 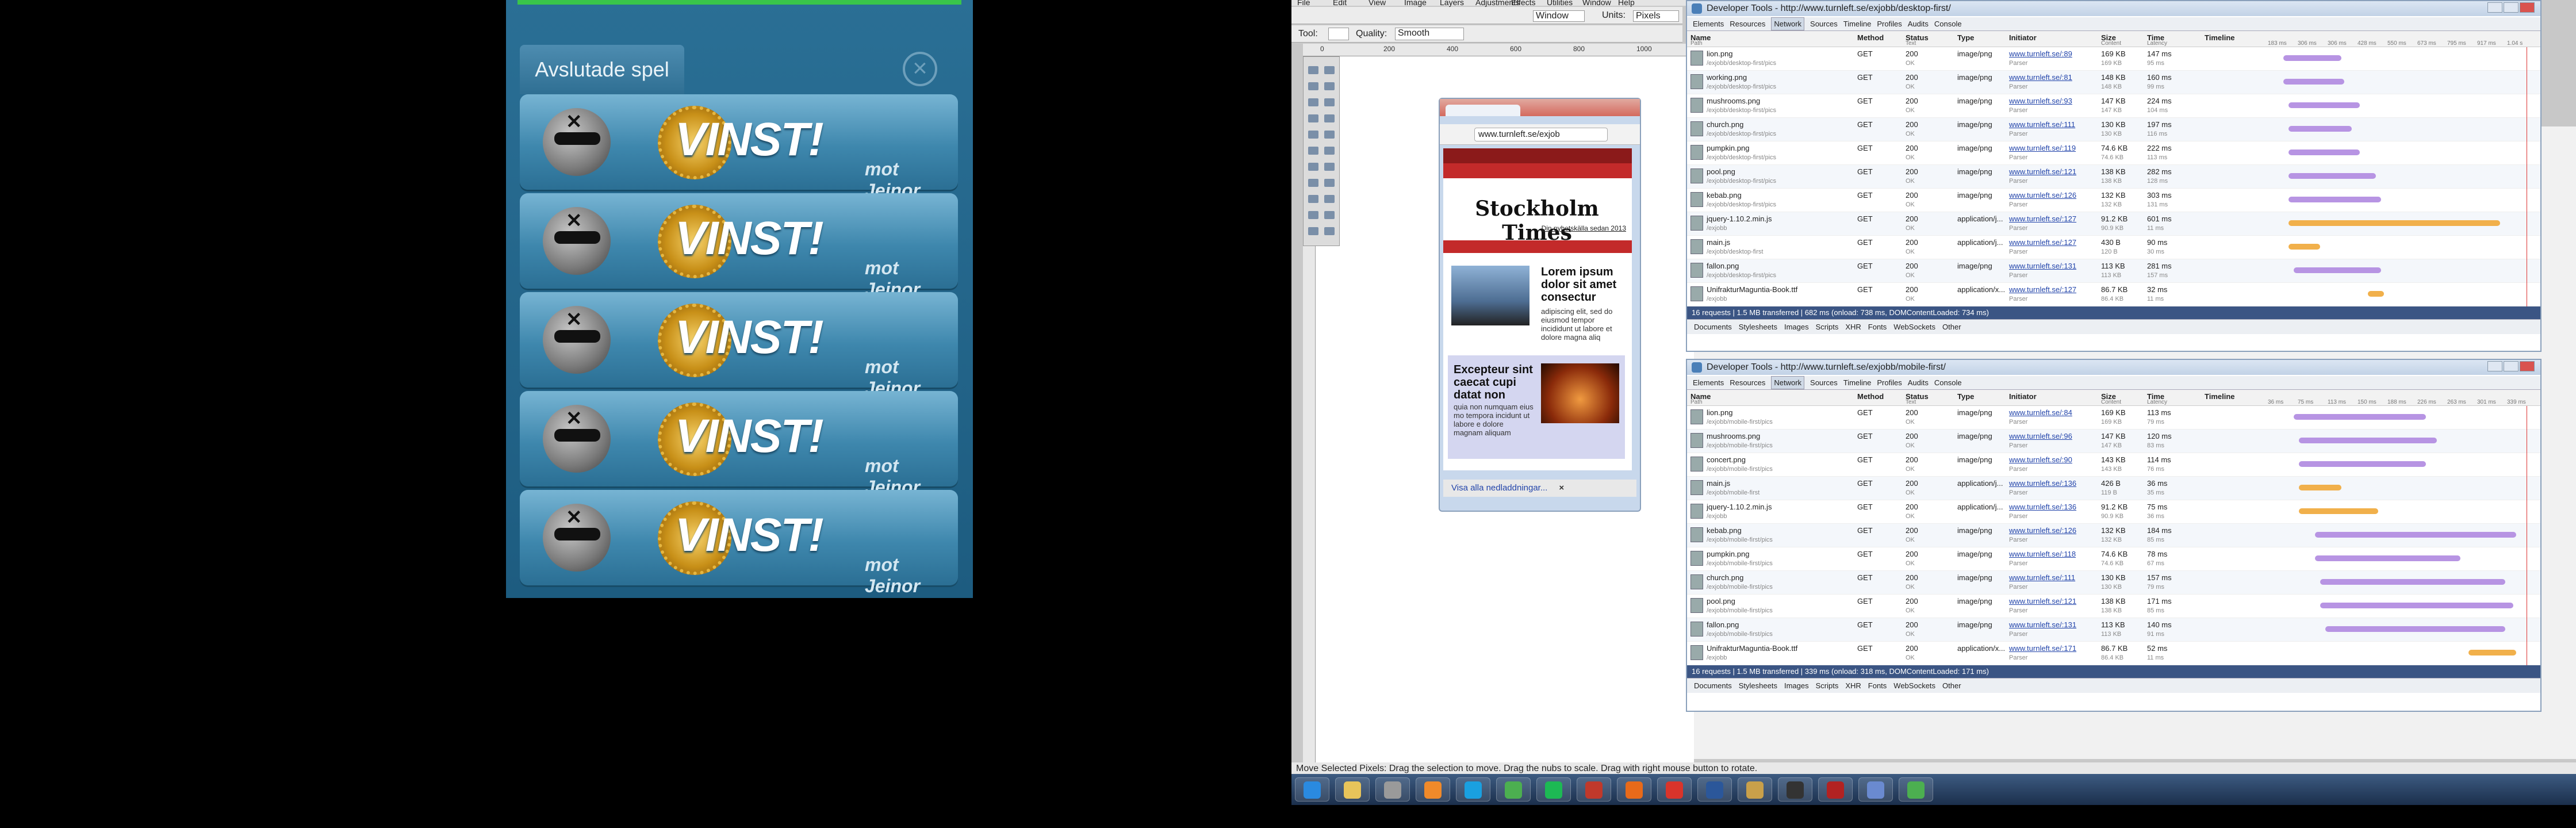 What do you see at coordinates (1483, 110) in the screenshot?
I see `browser-tab` at bounding box center [1483, 110].